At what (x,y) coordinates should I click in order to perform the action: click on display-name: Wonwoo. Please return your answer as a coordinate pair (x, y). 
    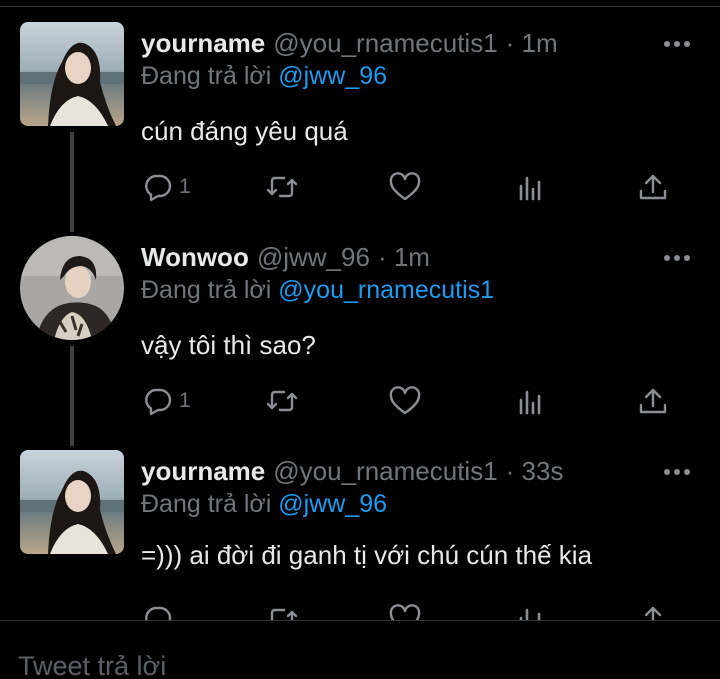
    Looking at the image, I should click on (195, 257).